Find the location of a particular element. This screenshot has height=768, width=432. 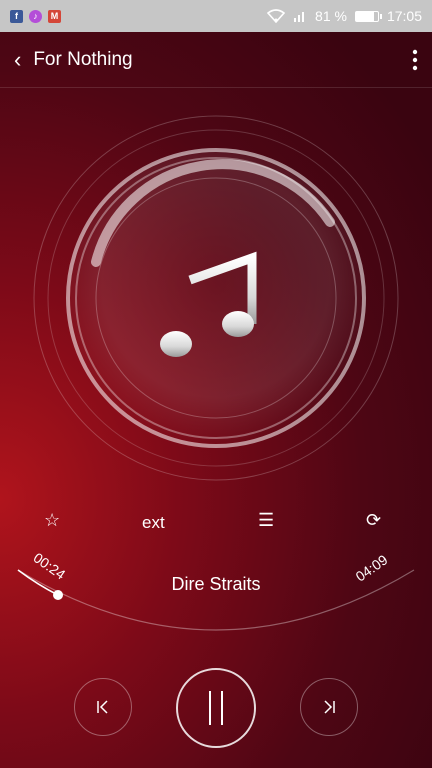

battery-icon is located at coordinates (368, 16).